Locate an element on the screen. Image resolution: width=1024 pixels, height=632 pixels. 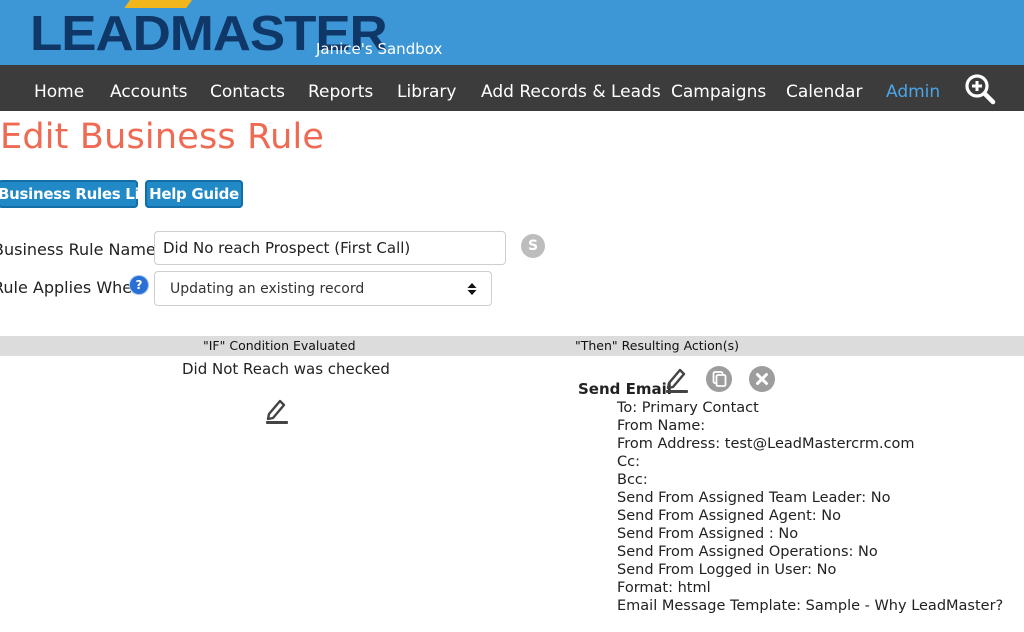
nav-home: Home is located at coordinates (59, 88).